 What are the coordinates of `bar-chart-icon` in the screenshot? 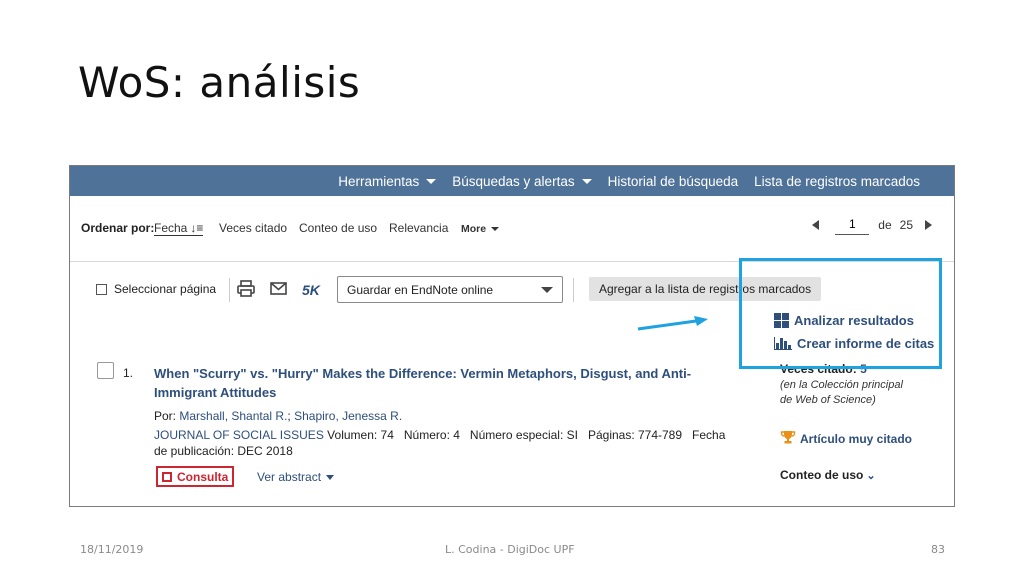 It's located at (783, 343).